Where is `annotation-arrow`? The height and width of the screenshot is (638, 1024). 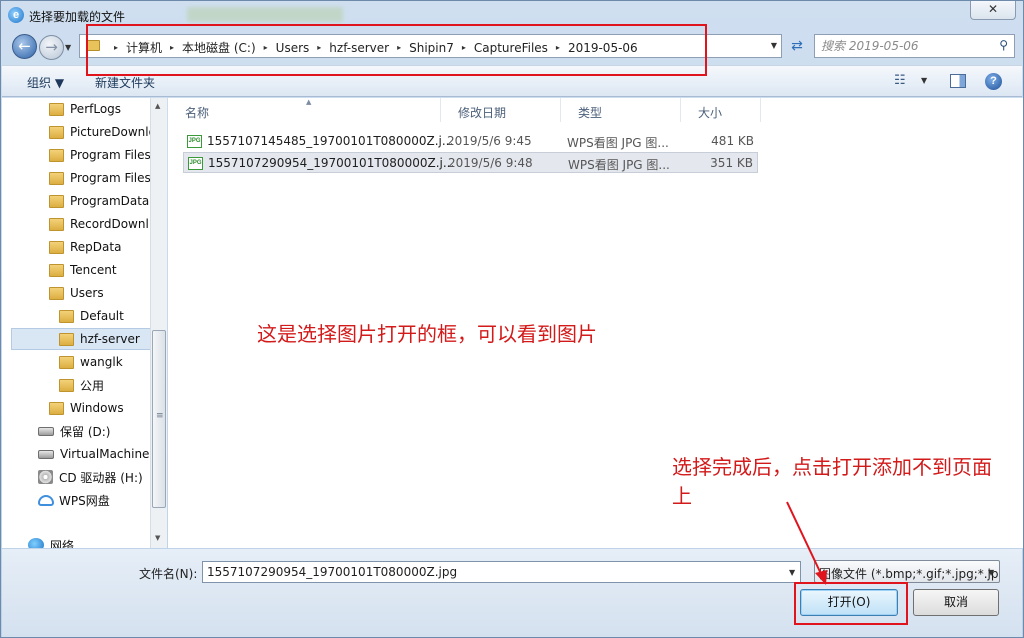 annotation-arrow is located at coordinates (806, 543).